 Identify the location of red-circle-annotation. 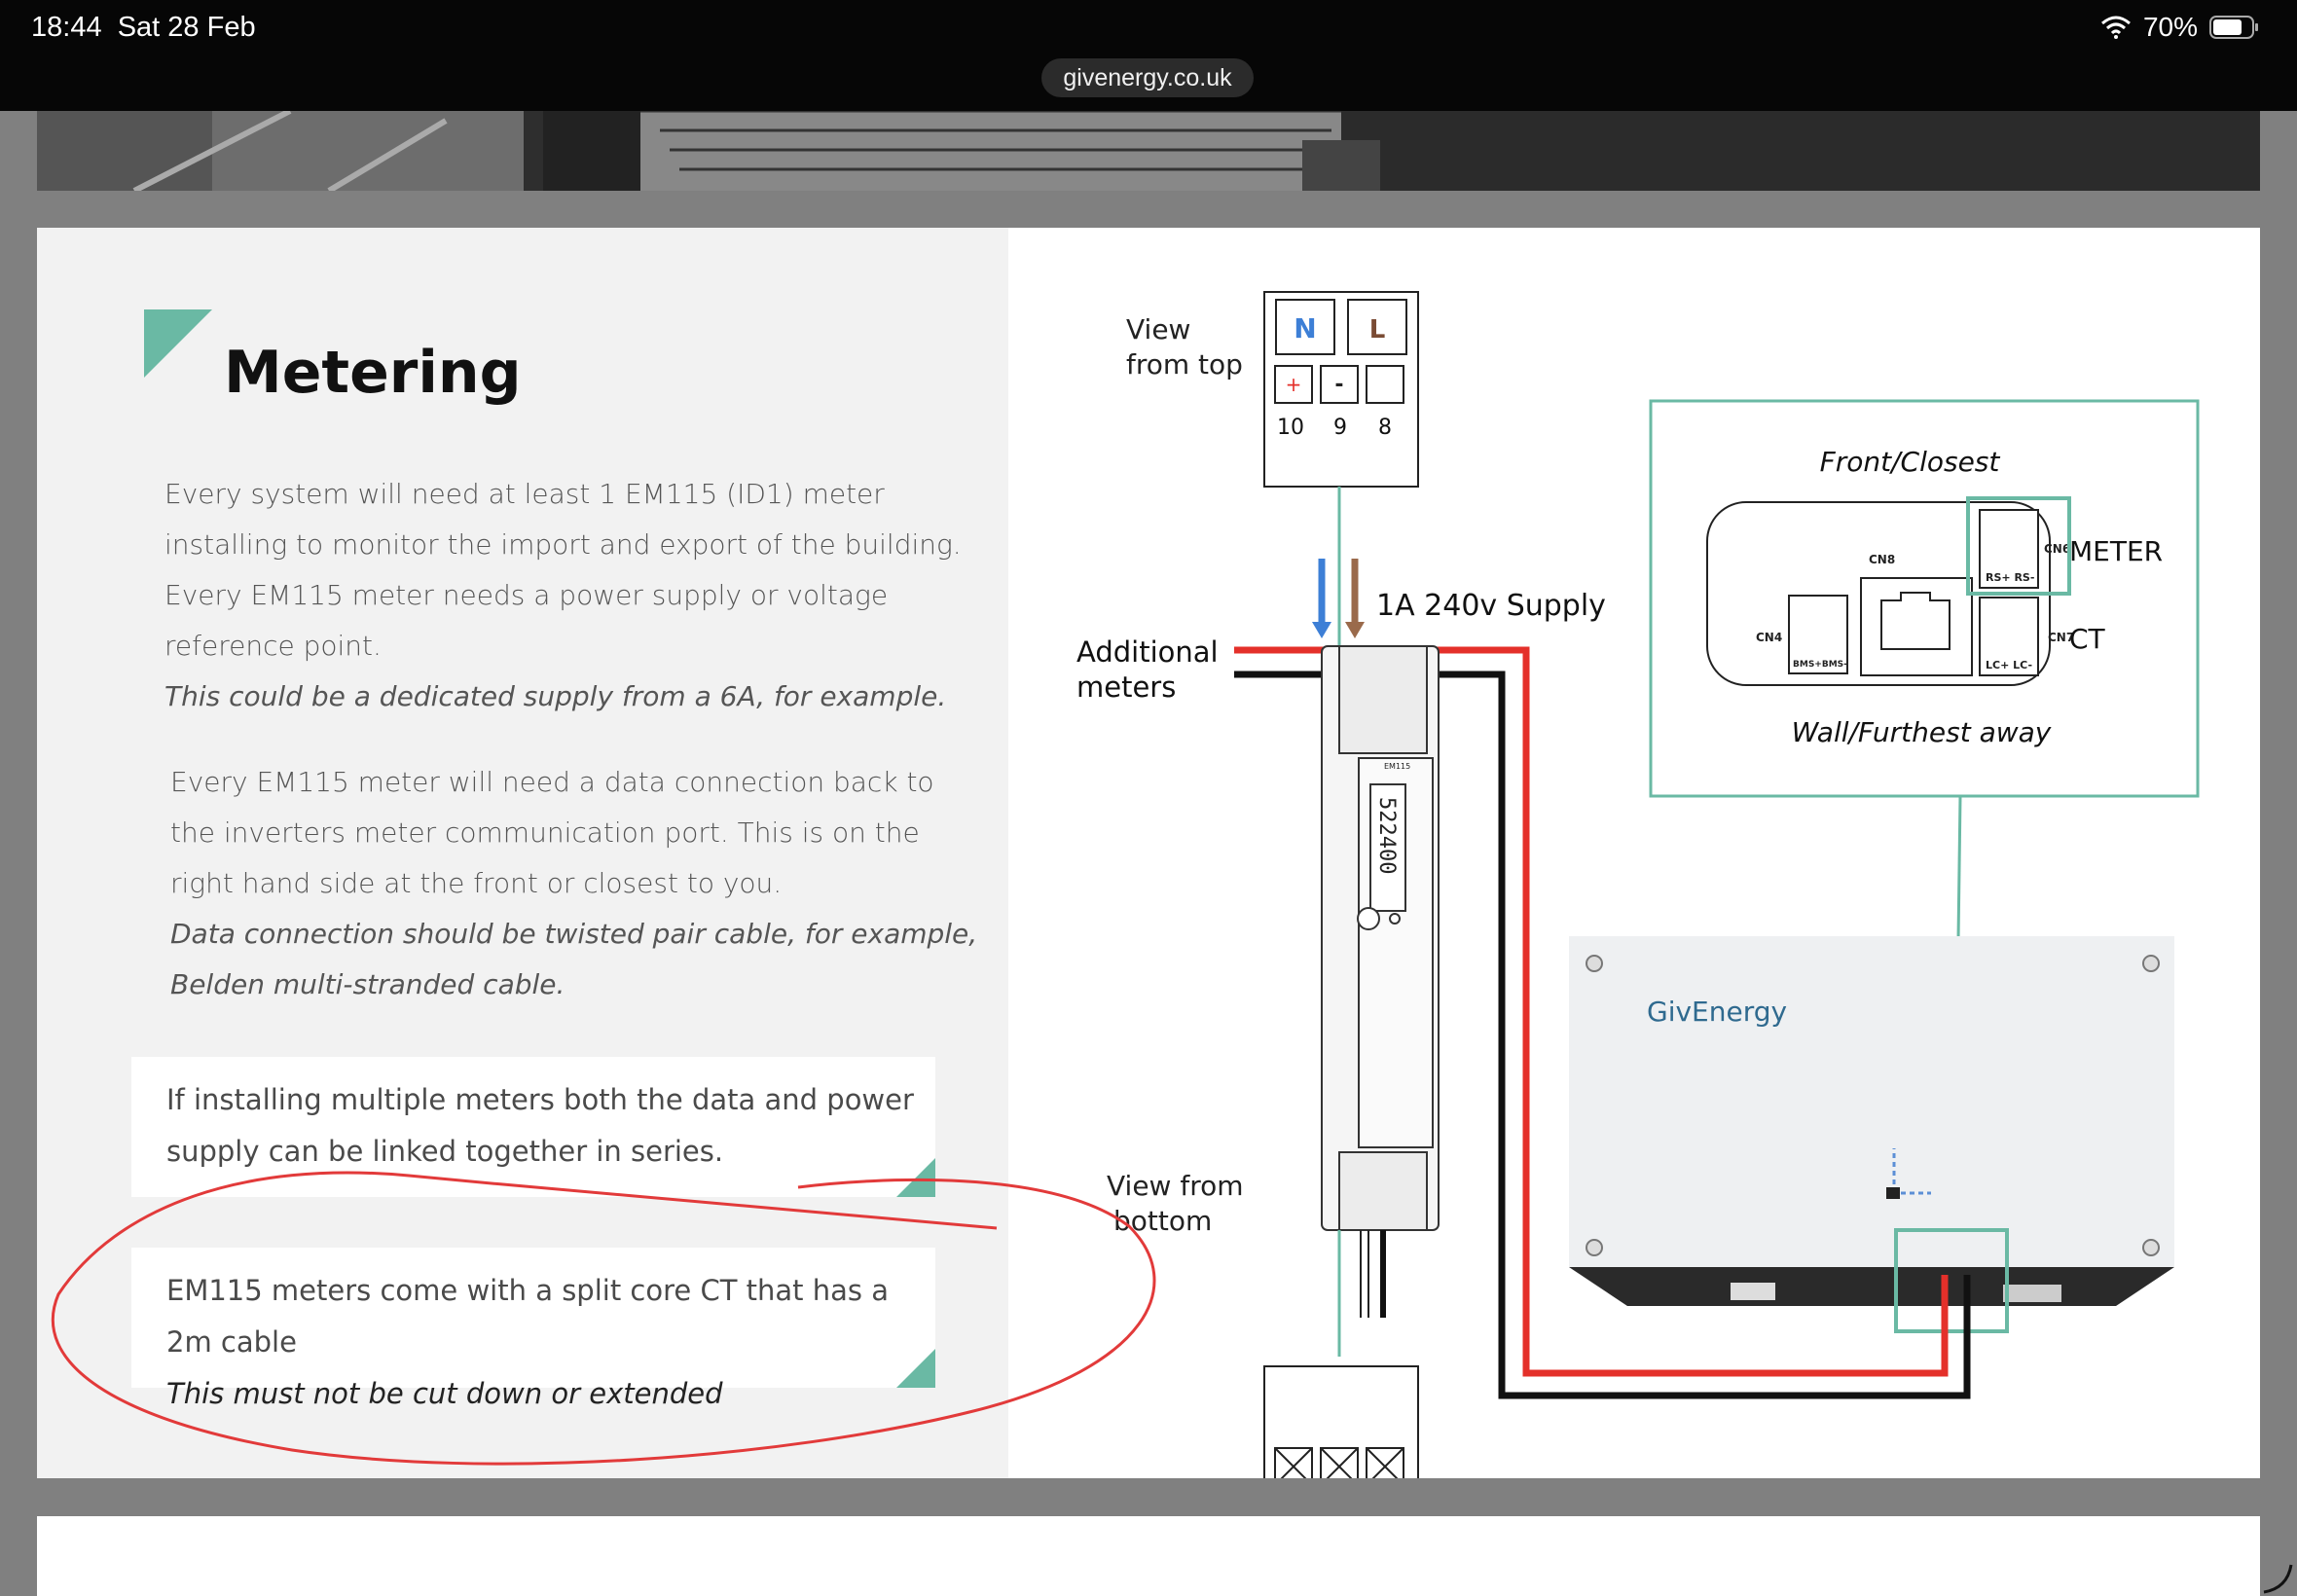
(604, 1318).